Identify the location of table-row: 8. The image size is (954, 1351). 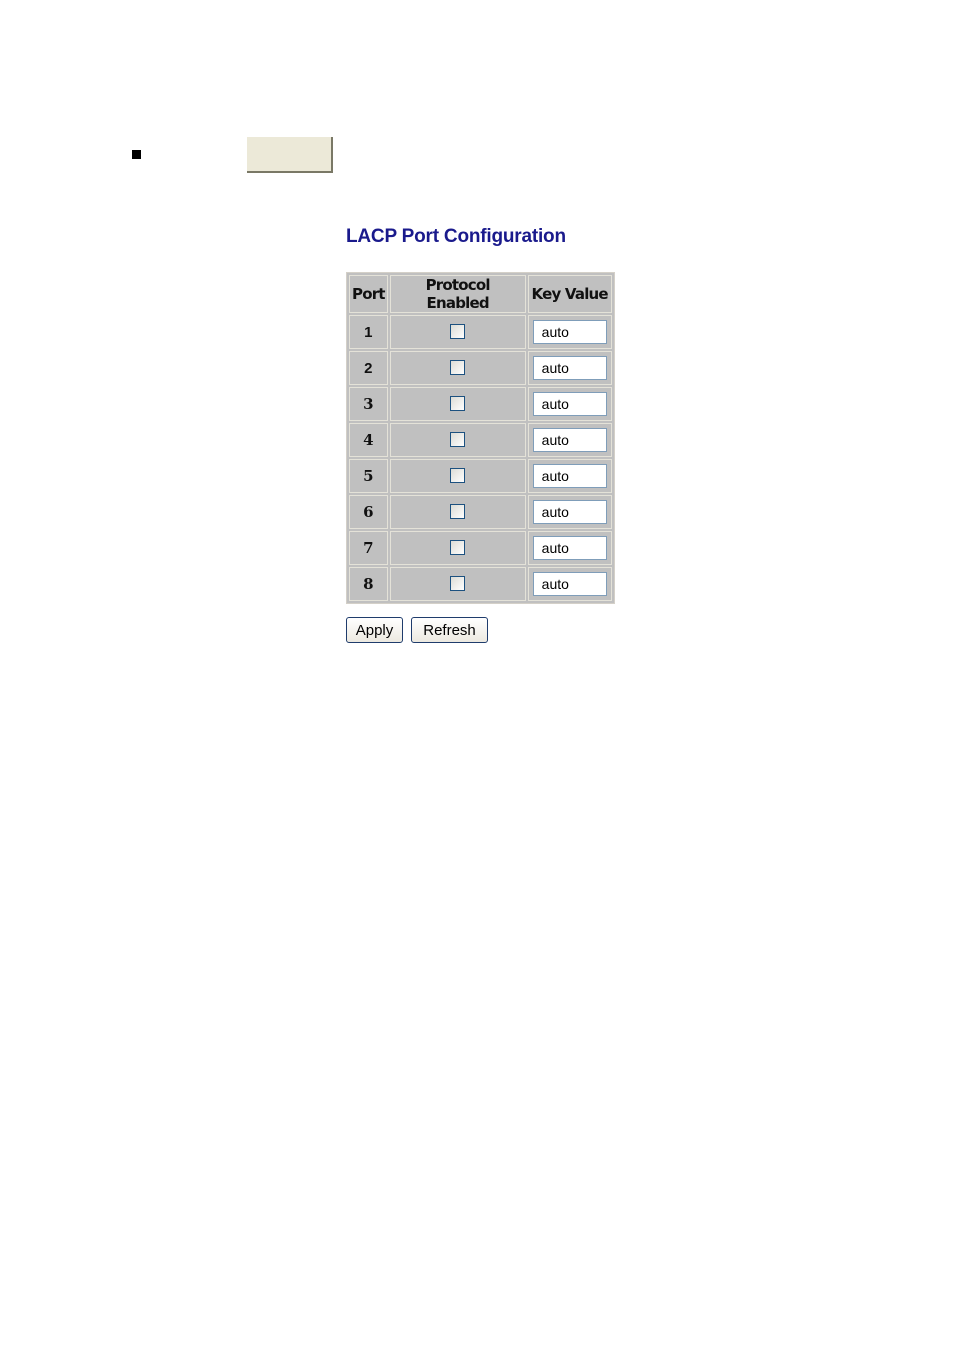
(480, 584).